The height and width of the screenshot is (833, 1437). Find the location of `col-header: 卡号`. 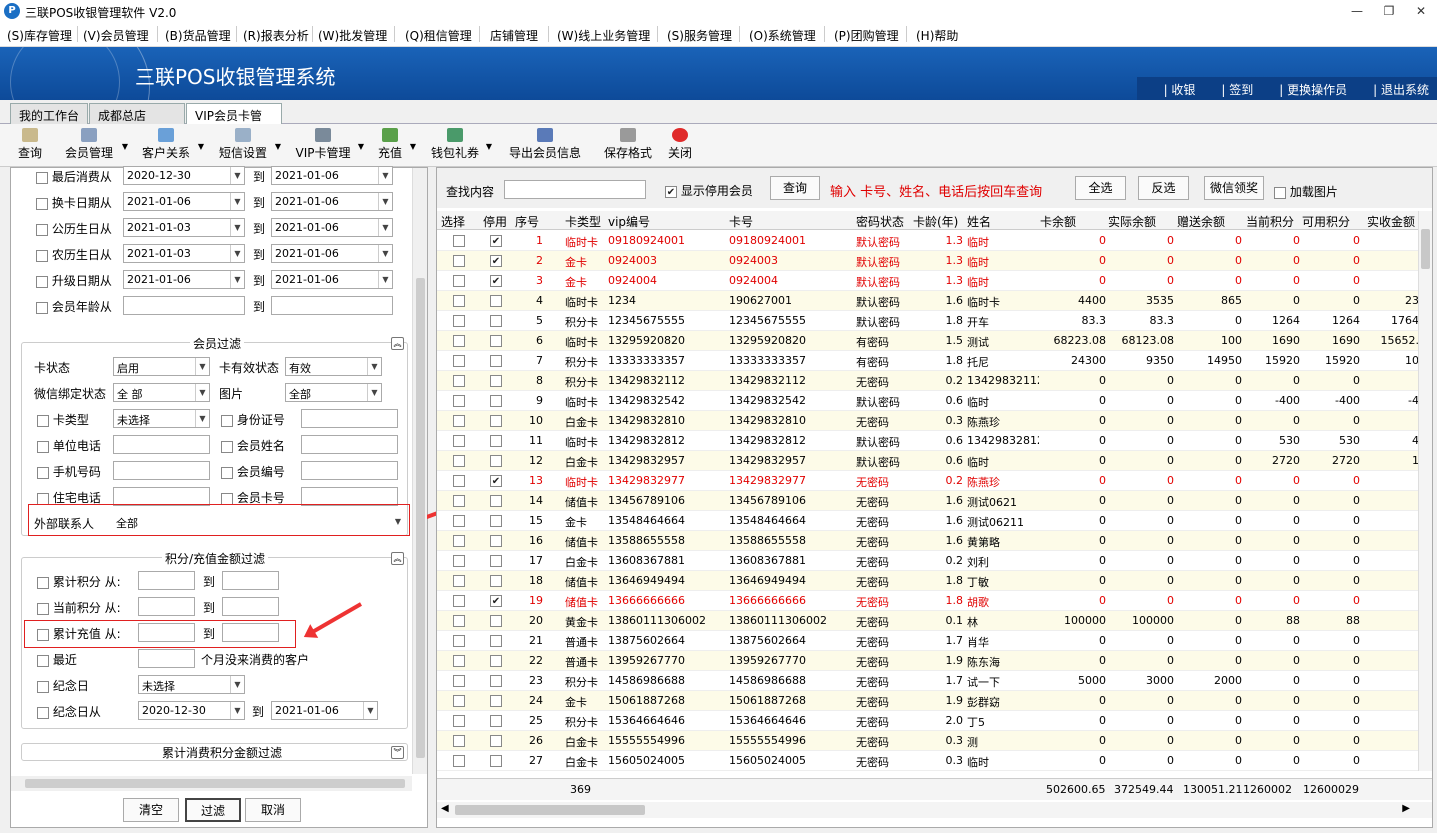

col-header: 卡号 is located at coordinates (741, 221).